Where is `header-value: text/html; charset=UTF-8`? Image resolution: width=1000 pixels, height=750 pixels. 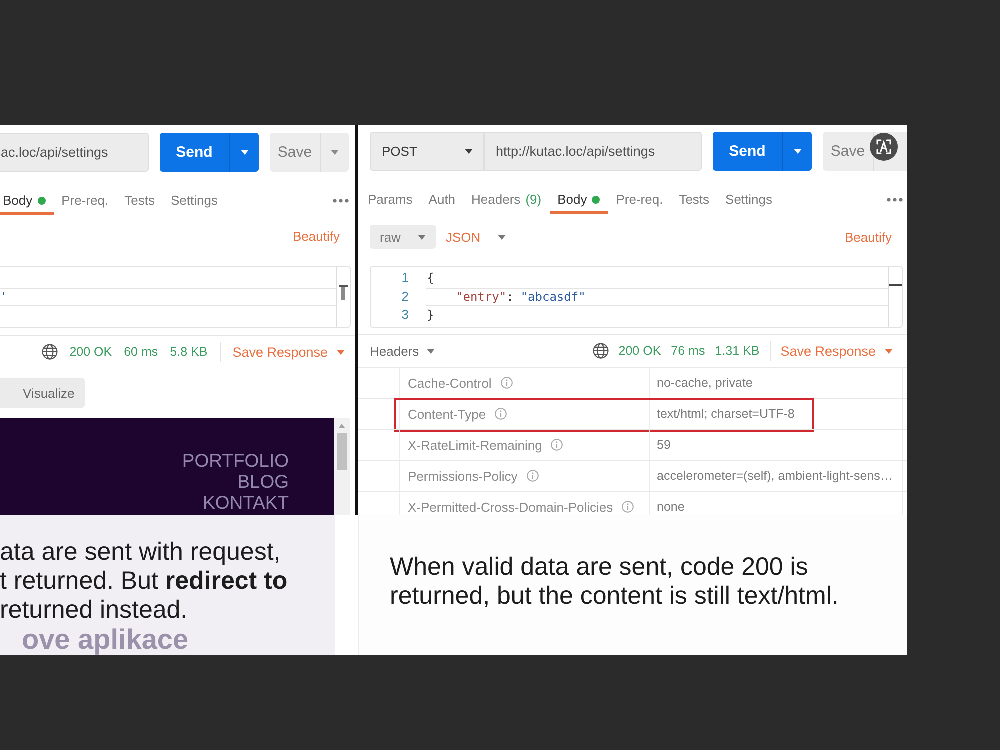 header-value: text/html; charset=UTF-8 is located at coordinates (776, 414).